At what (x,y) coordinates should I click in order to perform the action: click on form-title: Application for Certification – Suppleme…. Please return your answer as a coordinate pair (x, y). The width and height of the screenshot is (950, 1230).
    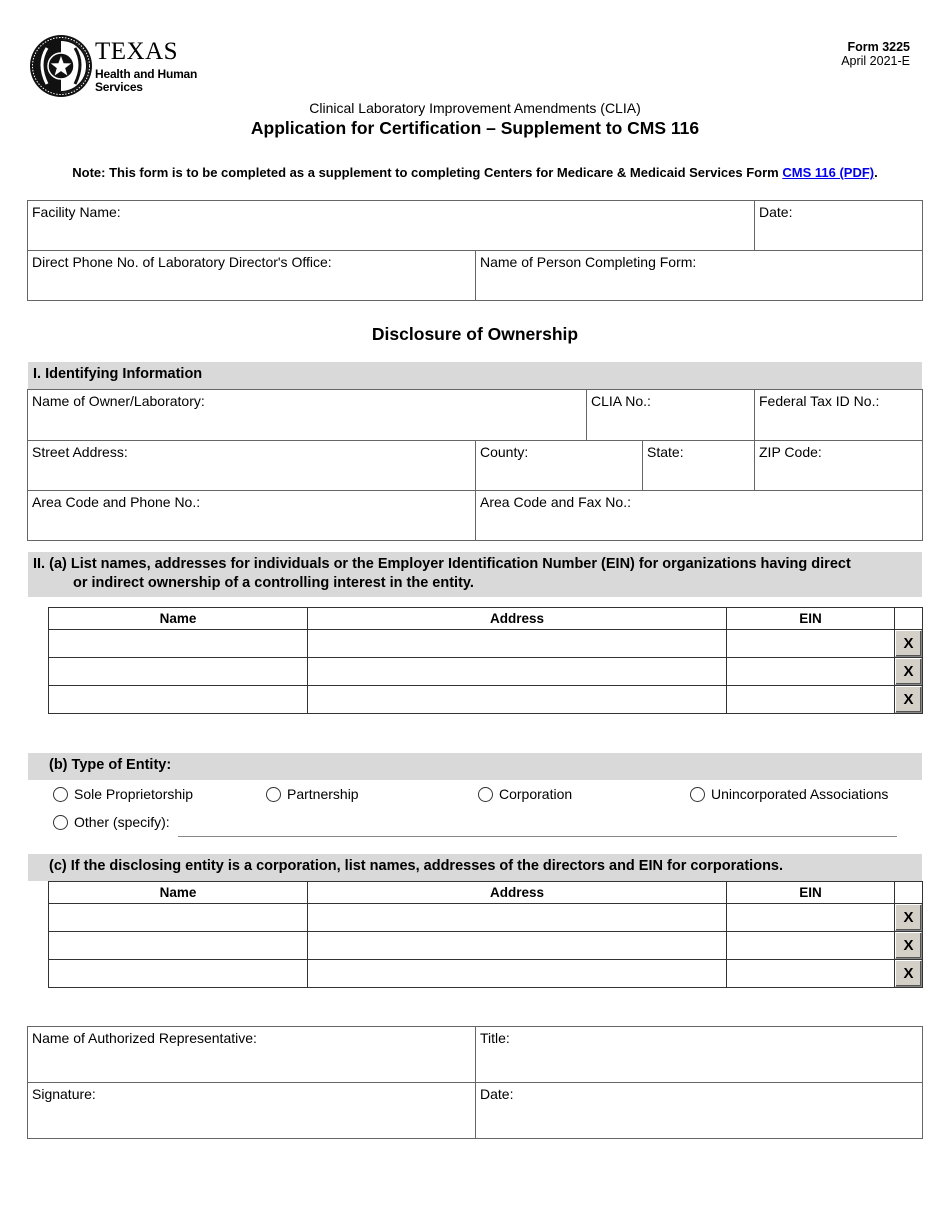
    Looking at the image, I should click on (475, 128).